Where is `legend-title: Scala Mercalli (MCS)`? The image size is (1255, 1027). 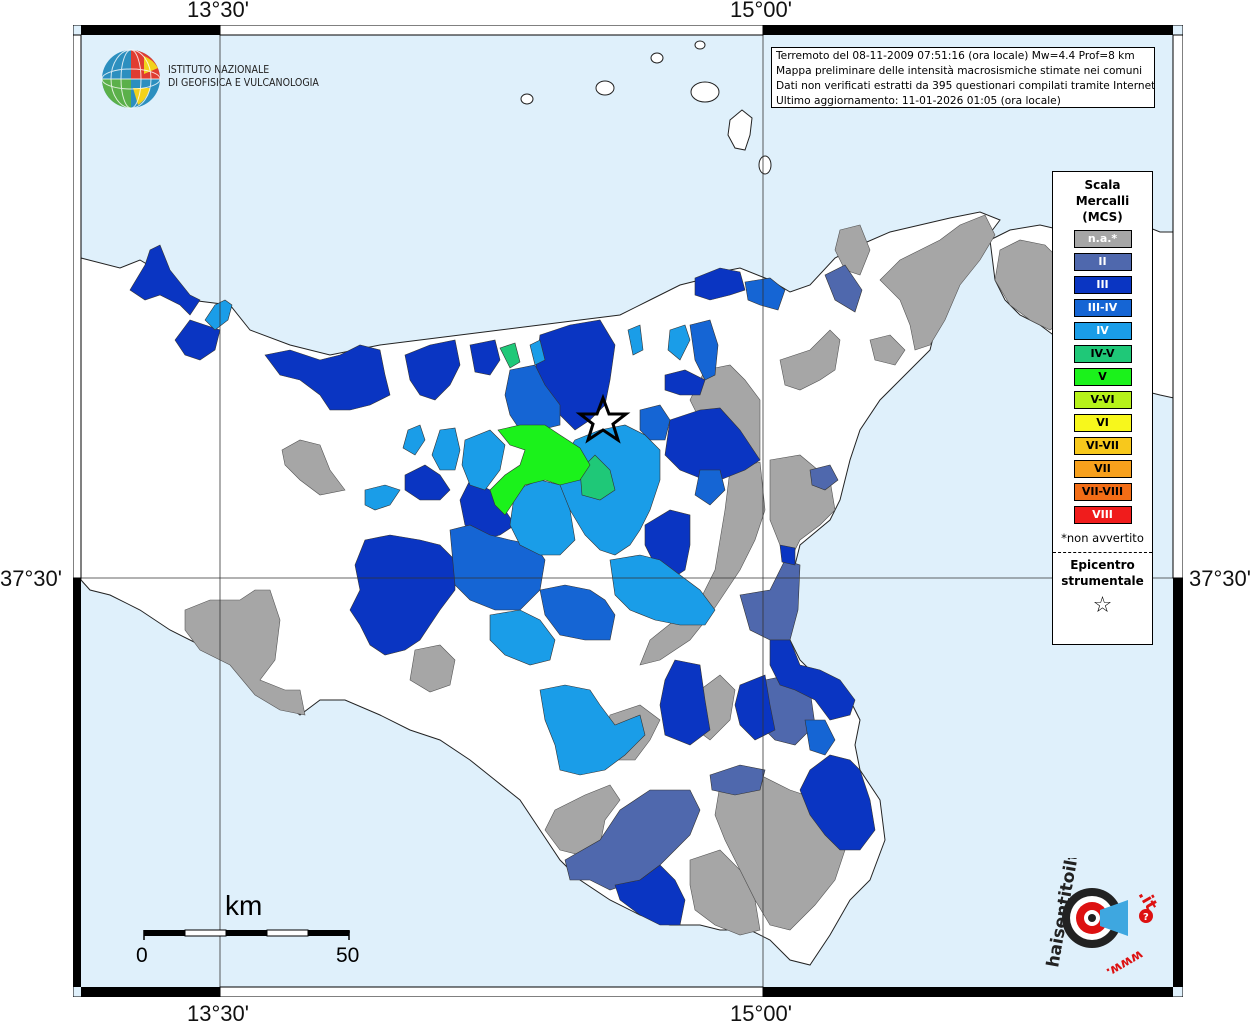
legend-title: Scala Mercalli (MCS) is located at coordinates (1102, 201).